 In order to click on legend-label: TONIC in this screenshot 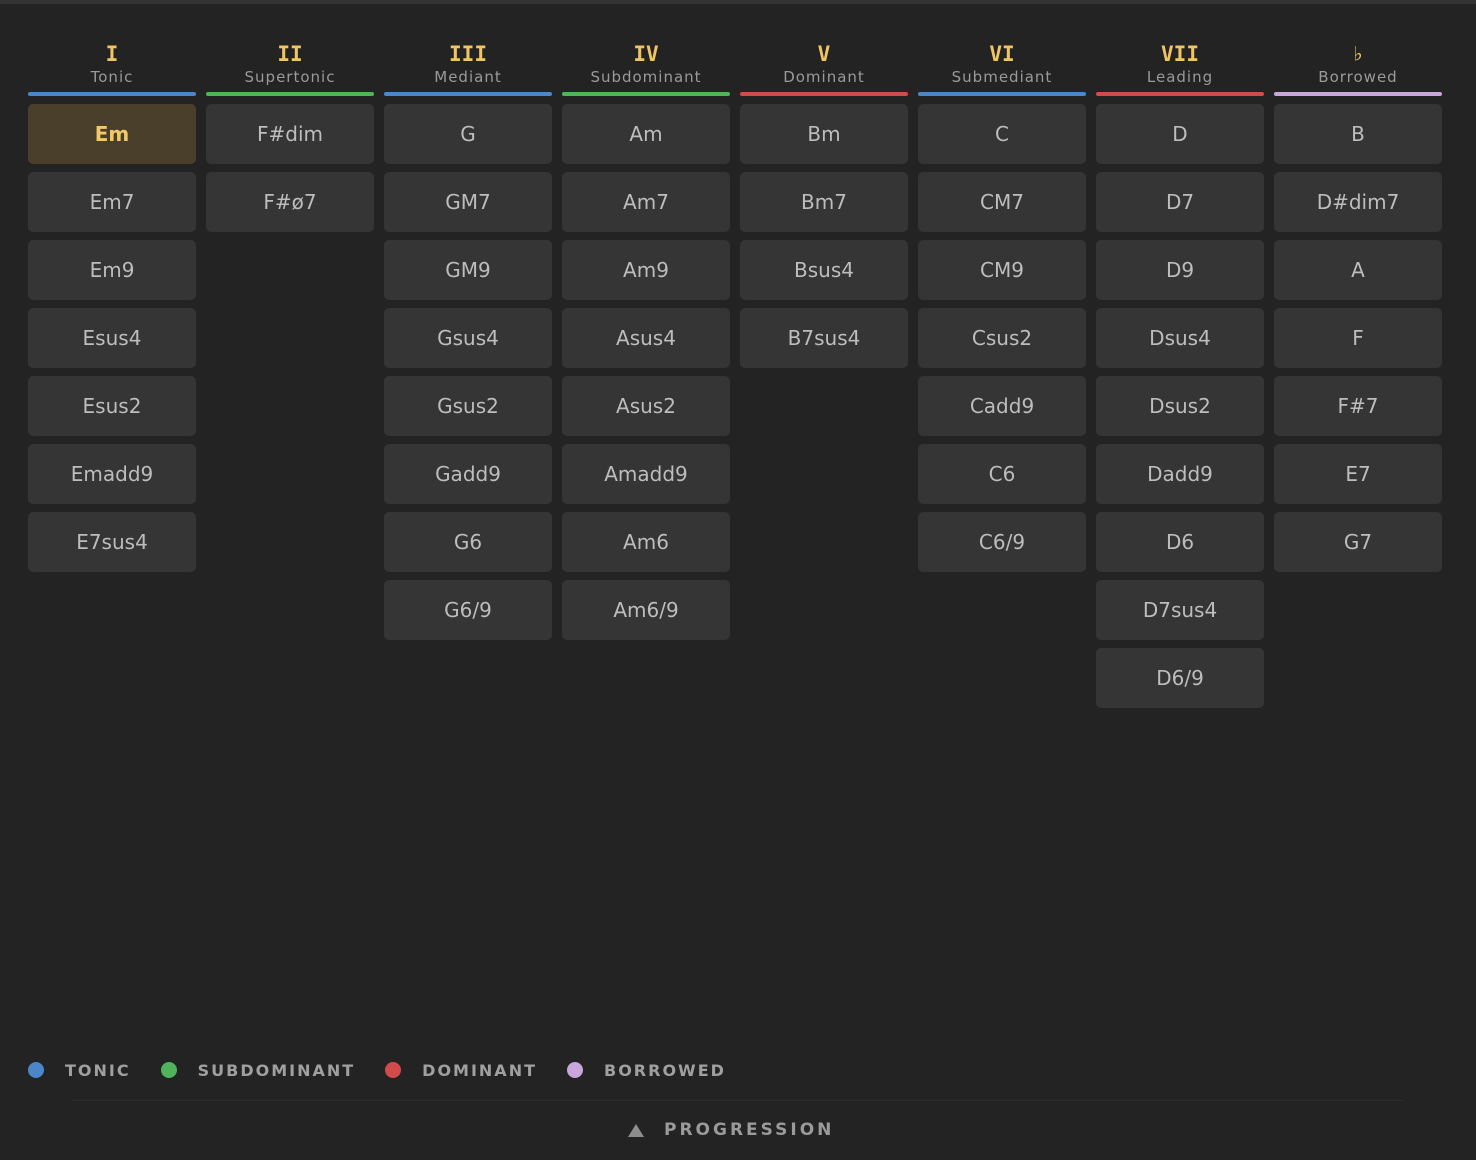, I will do `click(98, 1070)`.